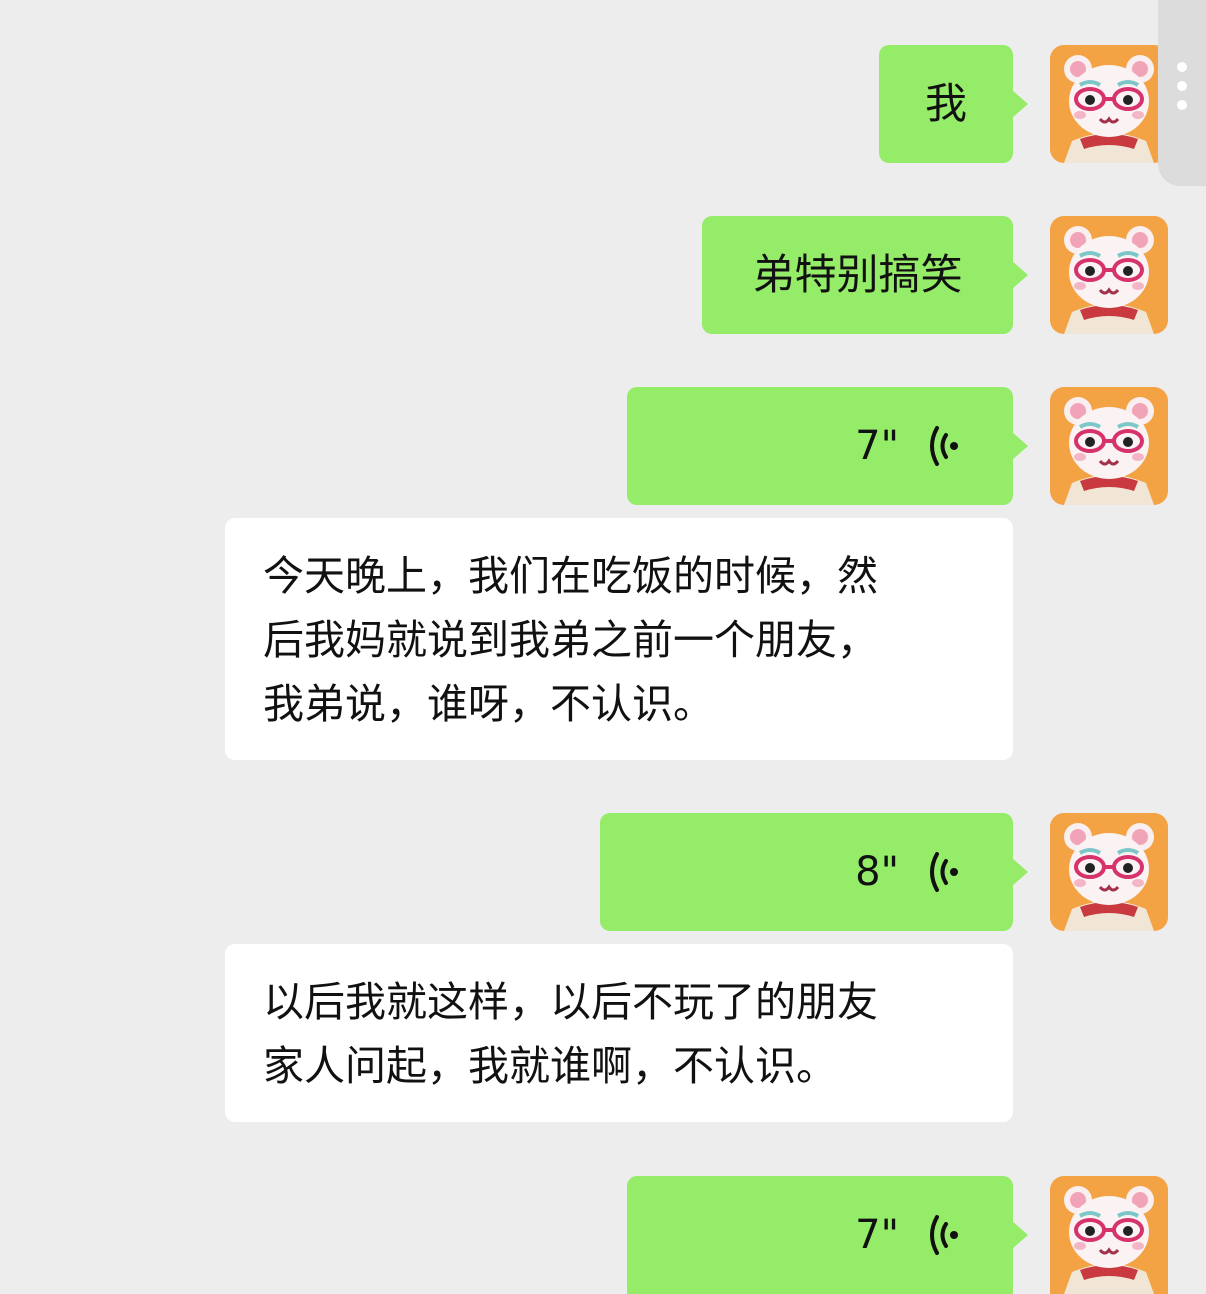 The width and height of the screenshot is (1206, 1294). What do you see at coordinates (1182, 93) in the screenshot?
I see `side-handle` at bounding box center [1182, 93].